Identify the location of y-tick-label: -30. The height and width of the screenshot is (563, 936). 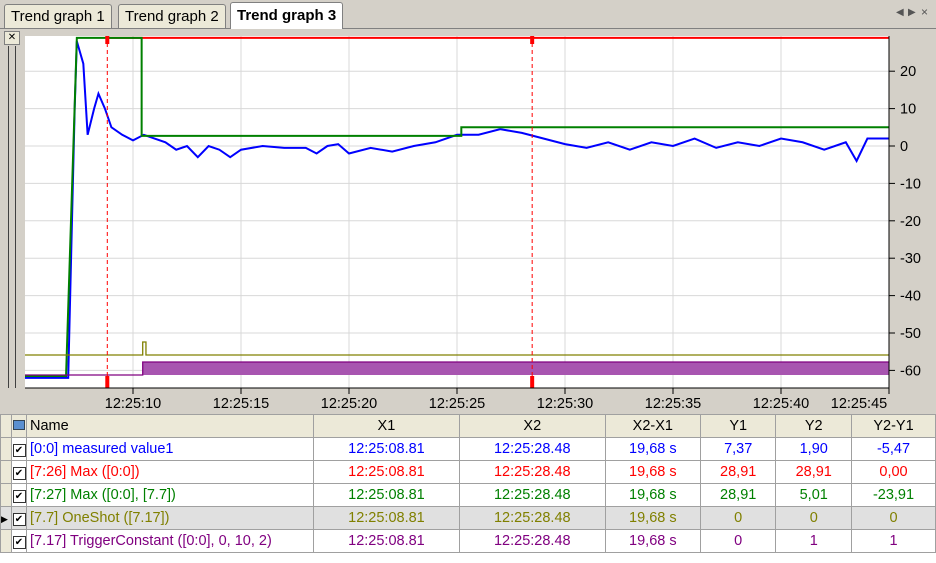
(910, 259).